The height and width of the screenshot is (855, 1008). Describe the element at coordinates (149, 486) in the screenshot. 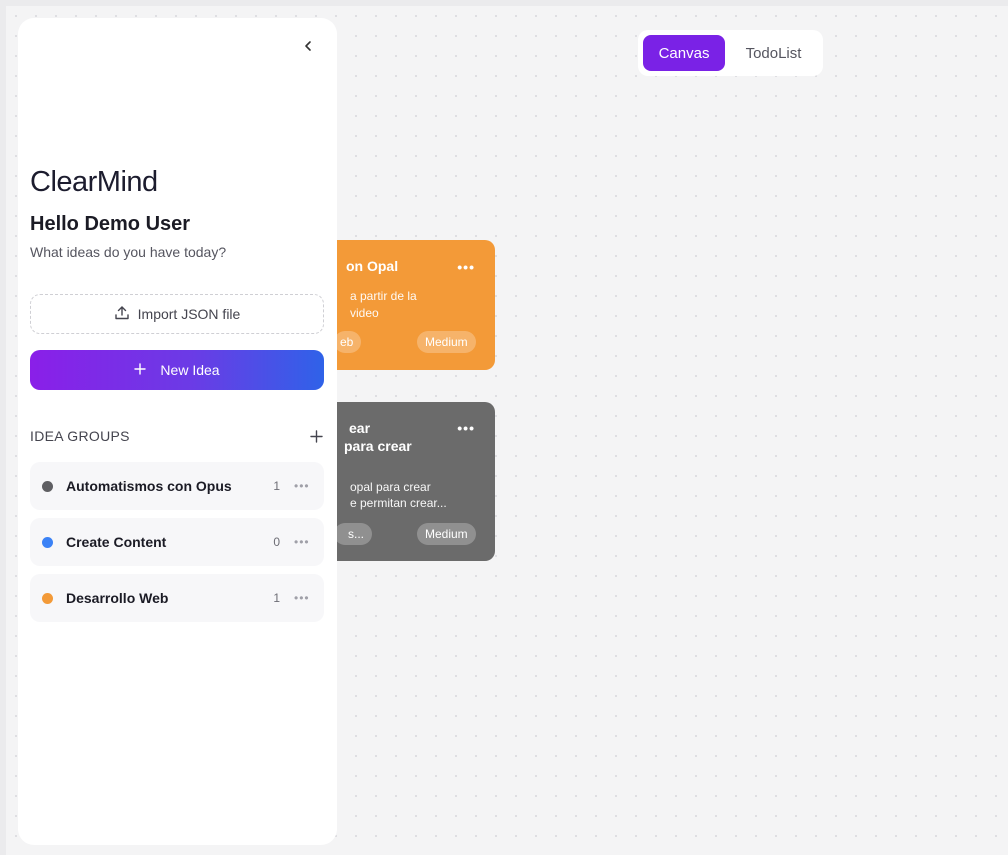

I see `group-name: Automatismos con Opus` at that location.